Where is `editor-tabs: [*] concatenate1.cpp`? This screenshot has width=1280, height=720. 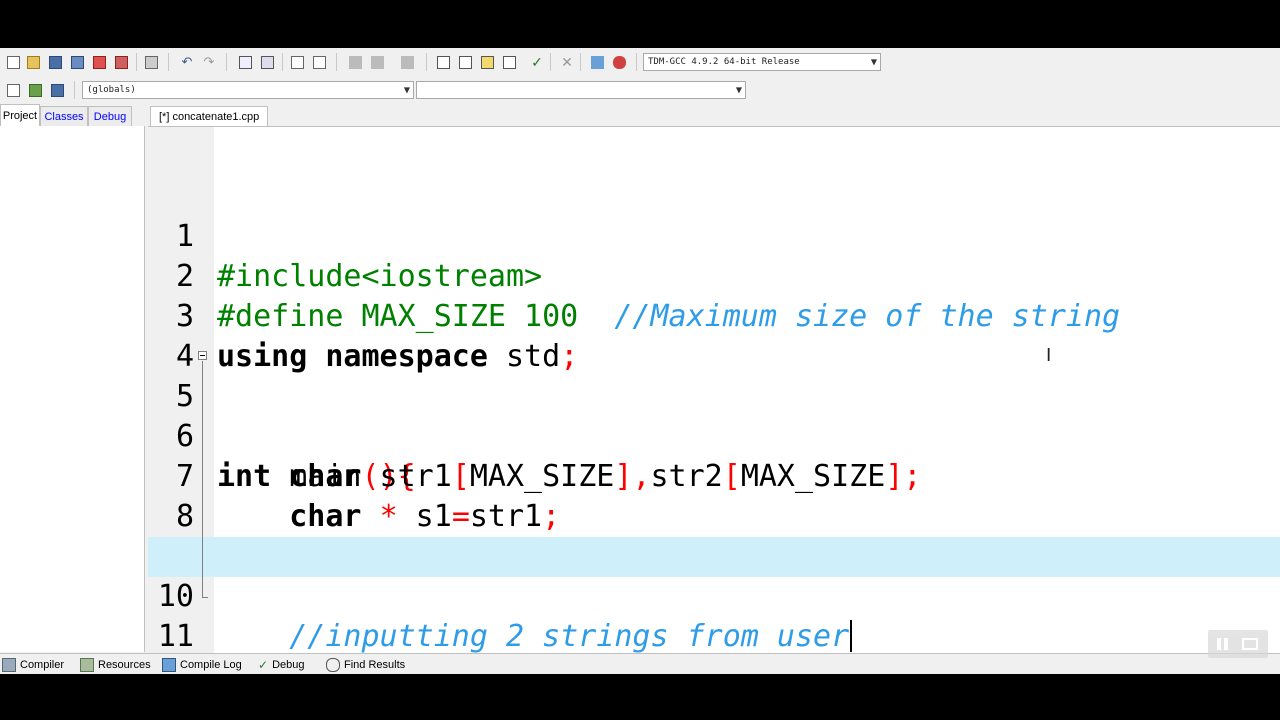
editor-tabs: [*] concatenate1.cpp is located at coordinates (714, 115).